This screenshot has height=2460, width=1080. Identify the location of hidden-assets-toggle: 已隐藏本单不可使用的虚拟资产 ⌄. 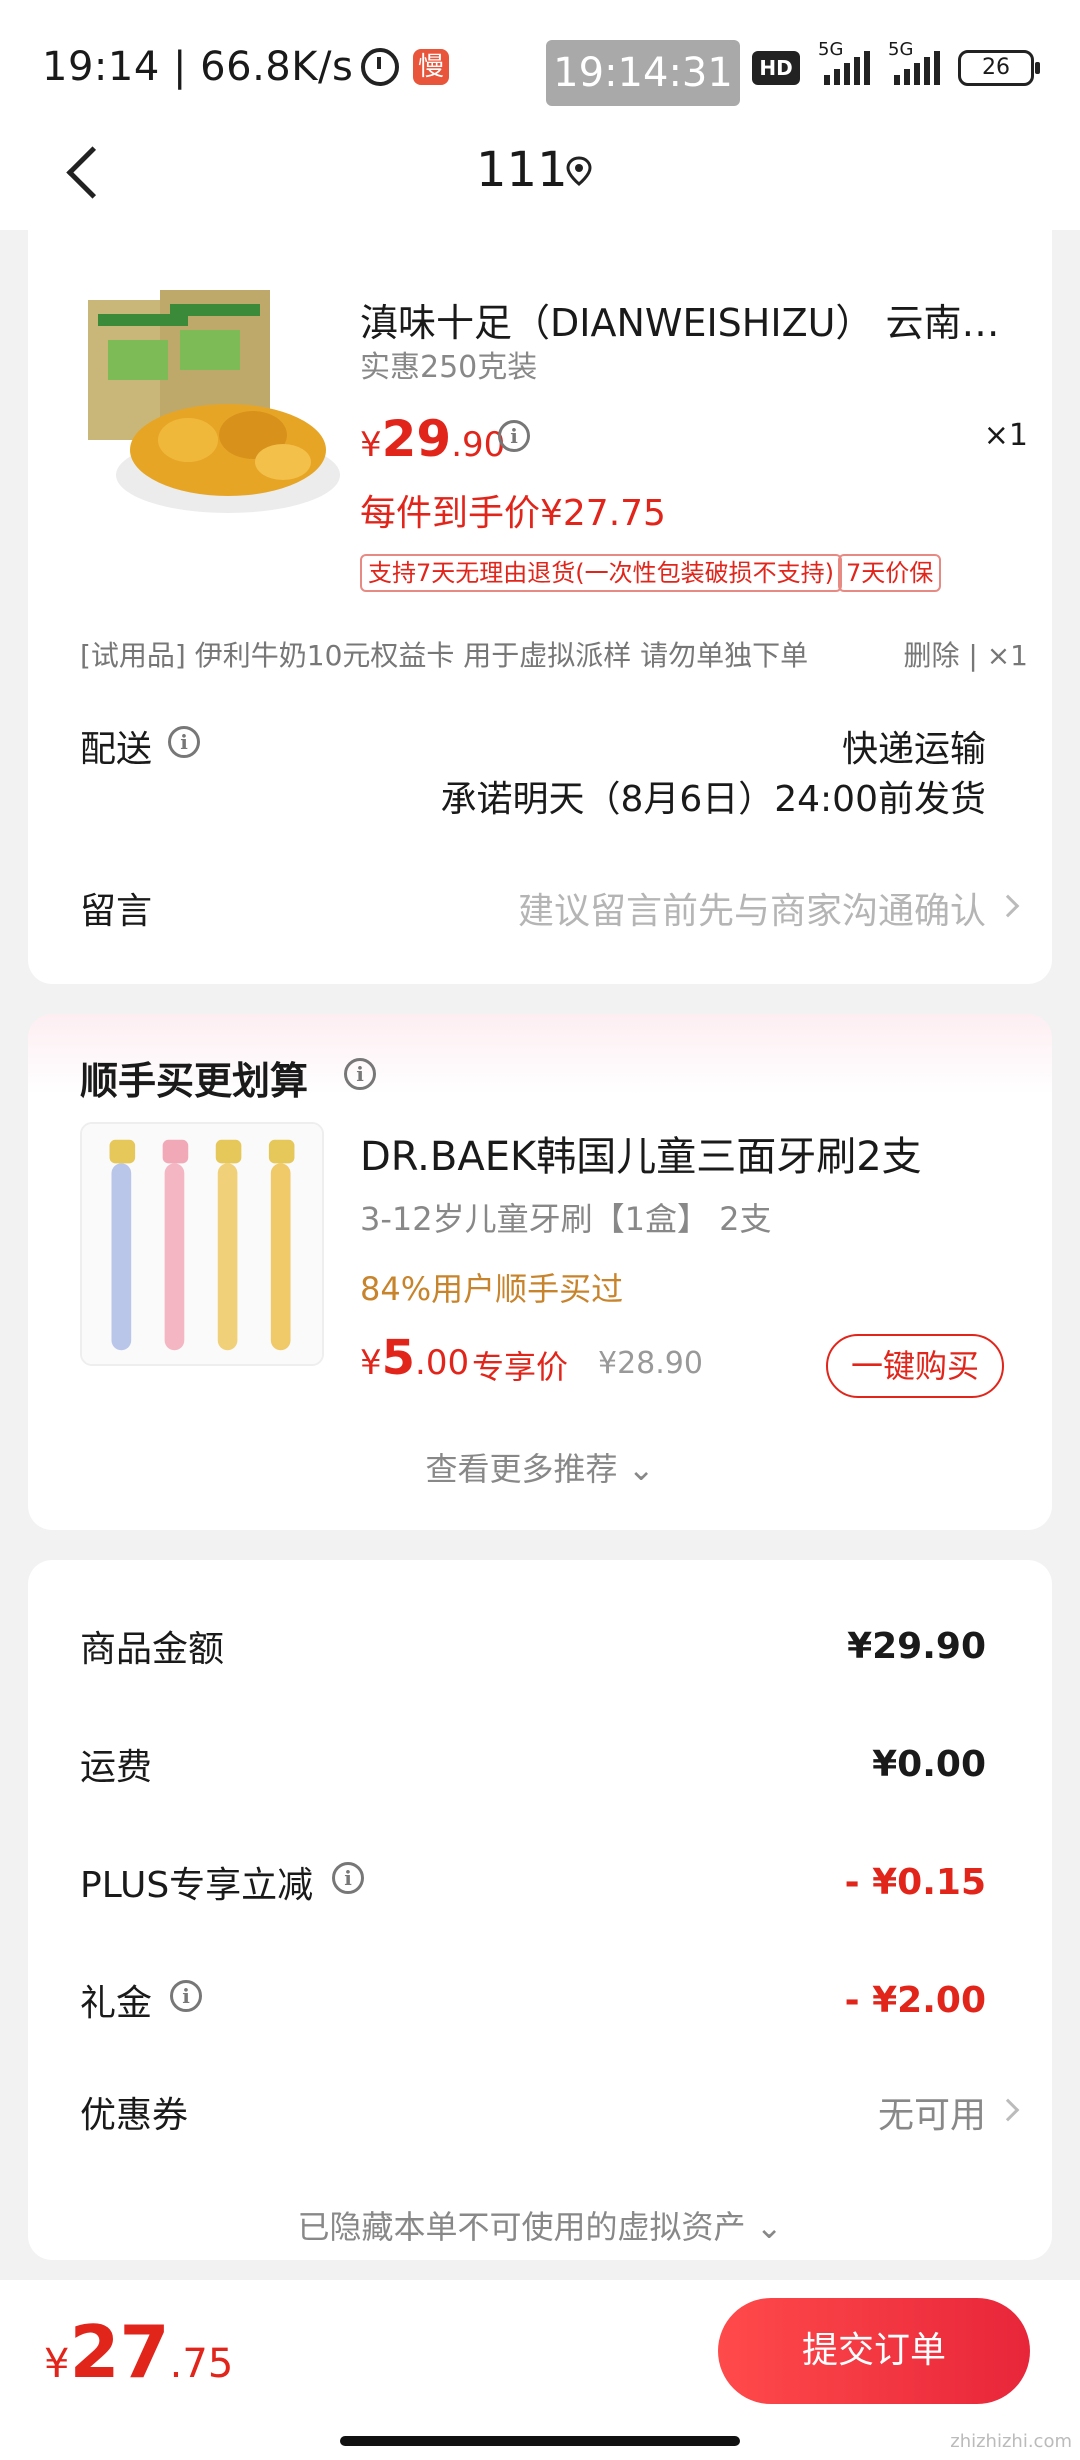
(540, 2225).